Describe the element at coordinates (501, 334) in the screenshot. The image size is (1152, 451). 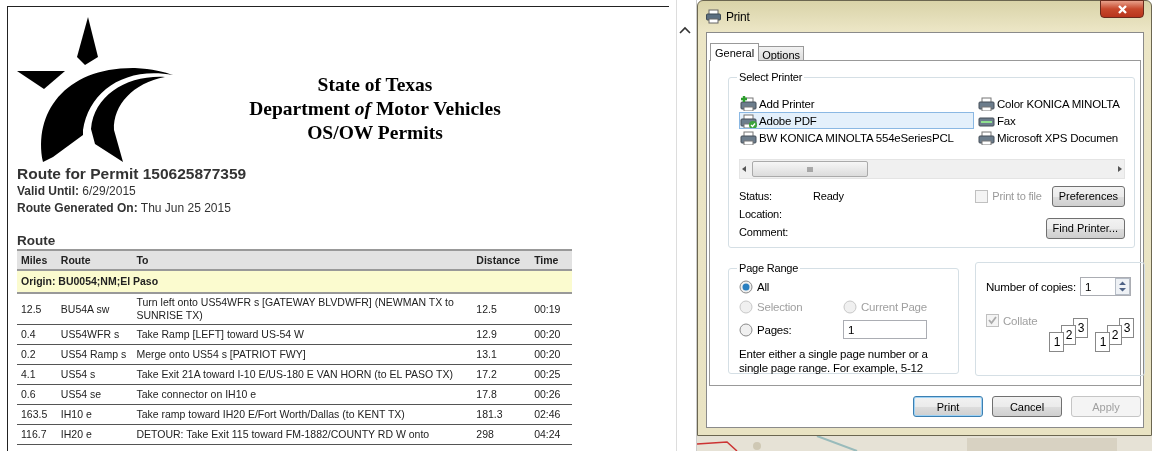
I see `table-cell: 12.9` at that location.